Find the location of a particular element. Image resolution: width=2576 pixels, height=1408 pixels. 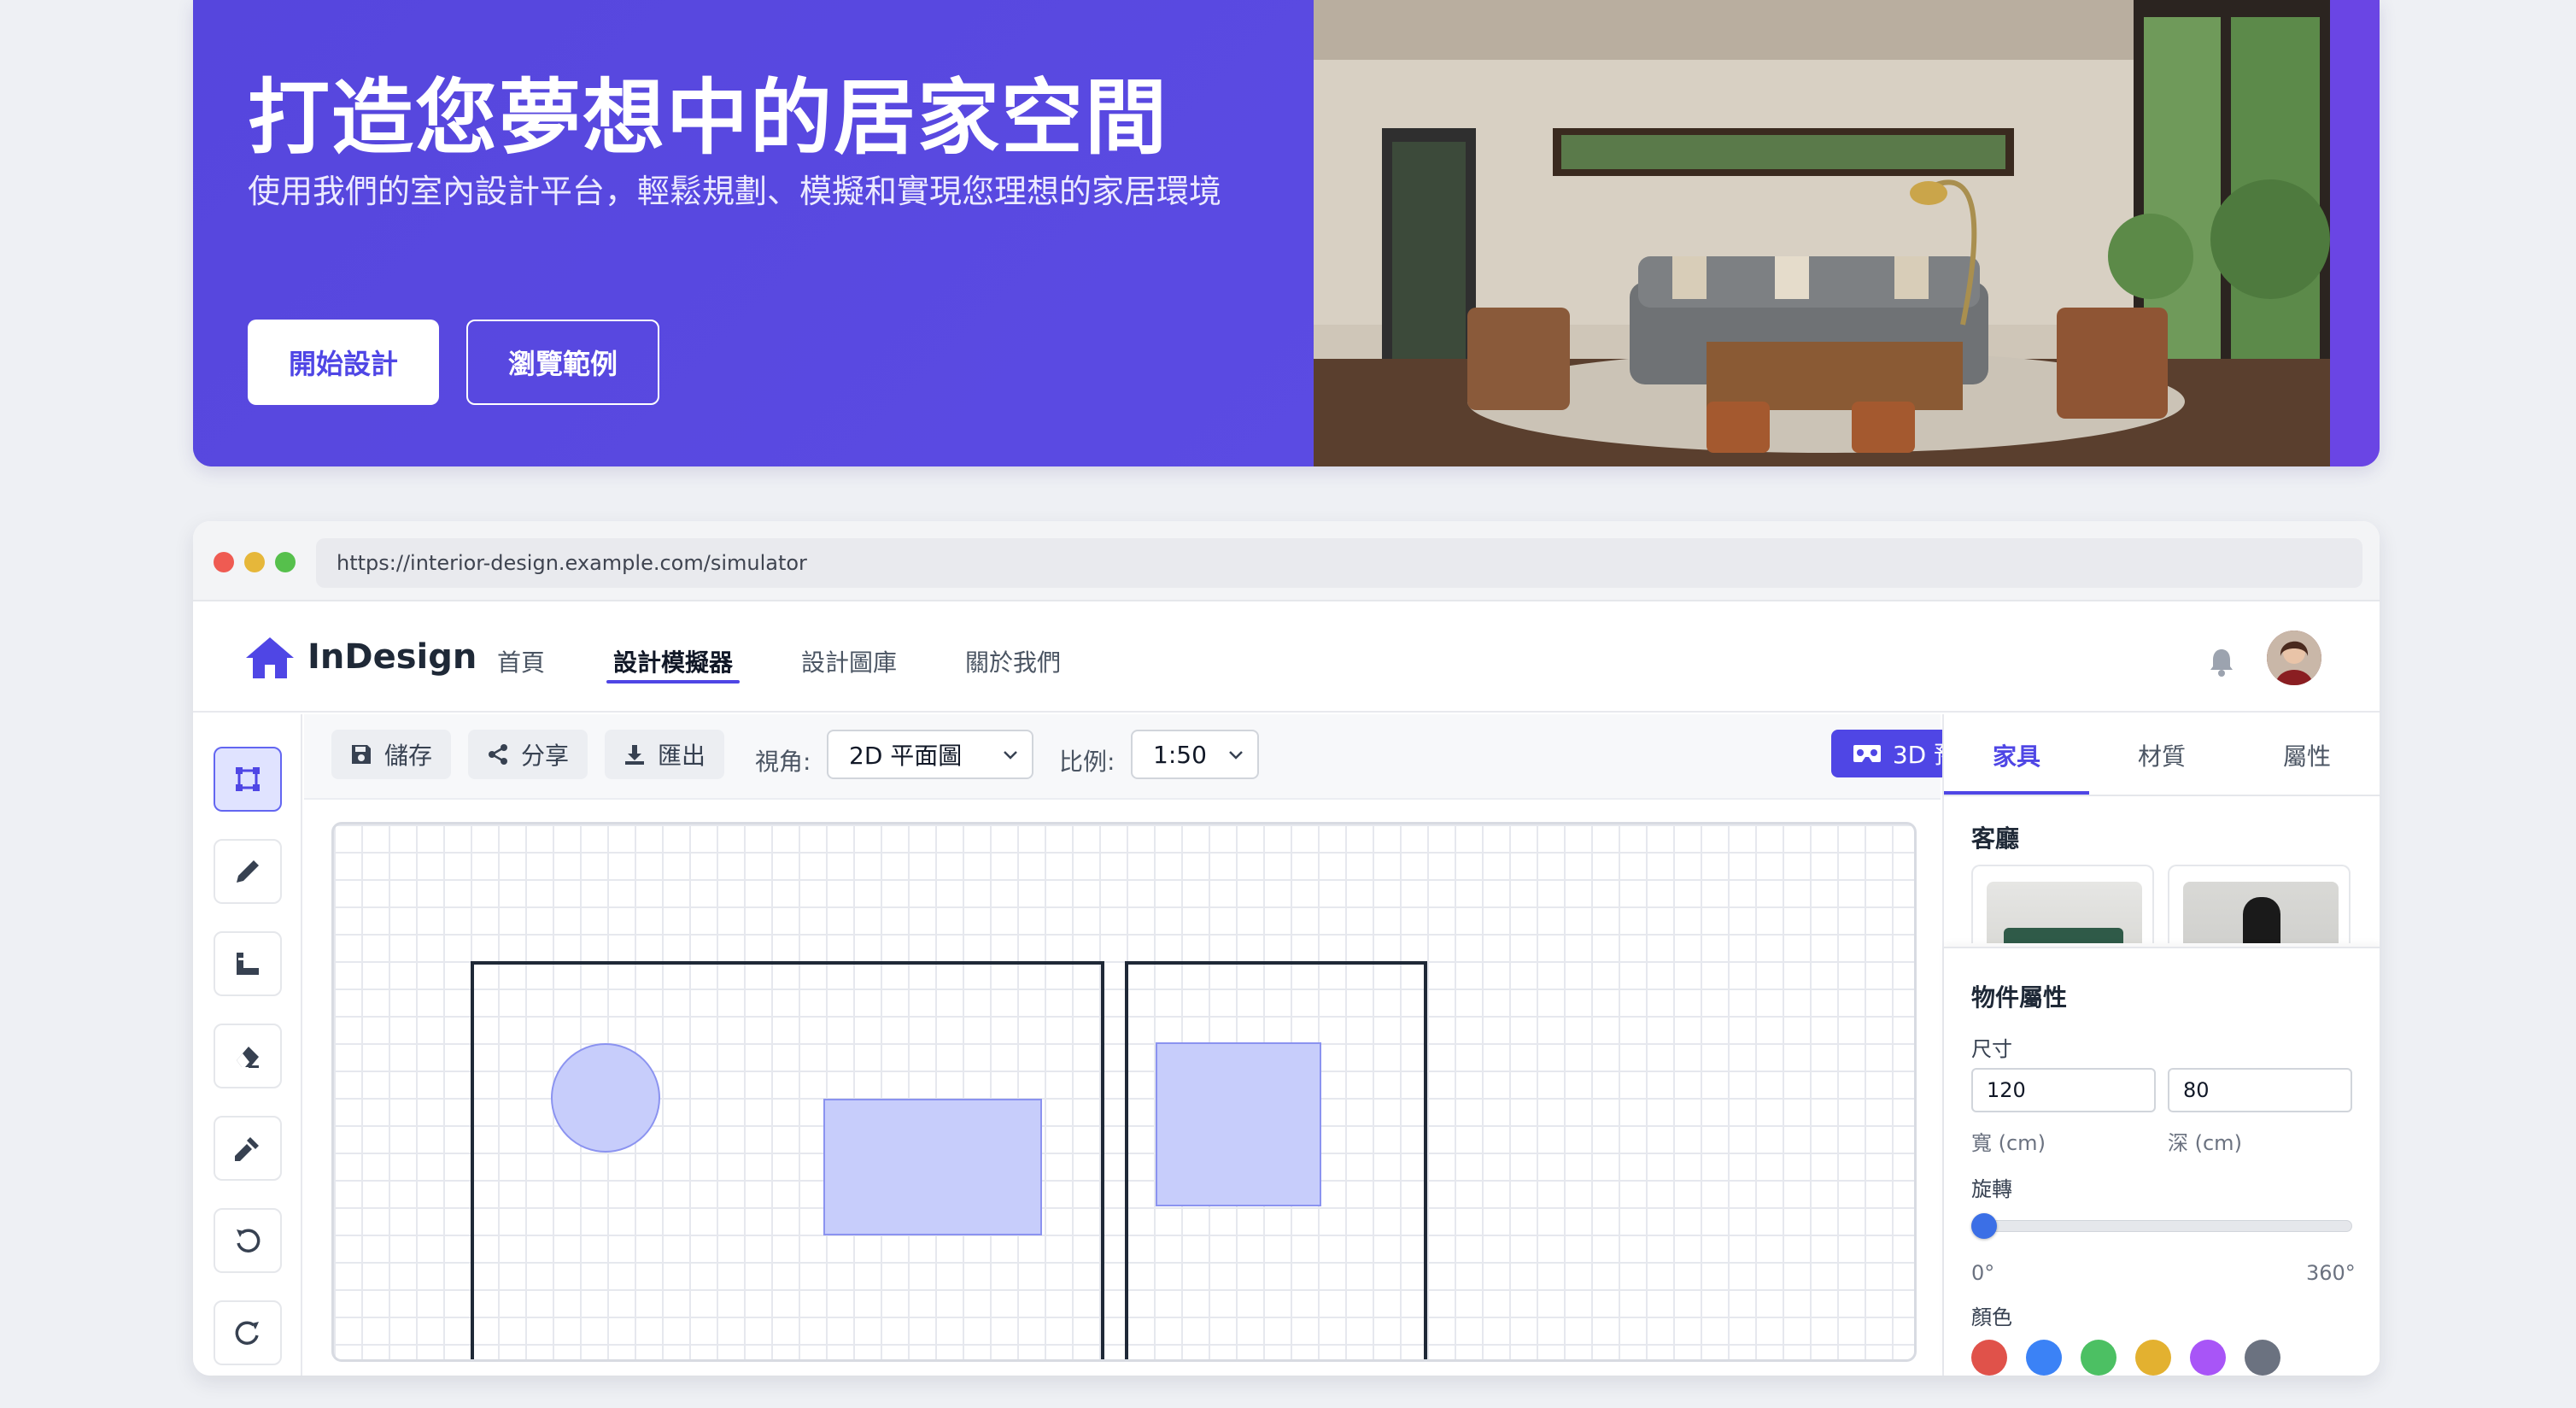

user-avatar is located at coordinates (2294, 658).